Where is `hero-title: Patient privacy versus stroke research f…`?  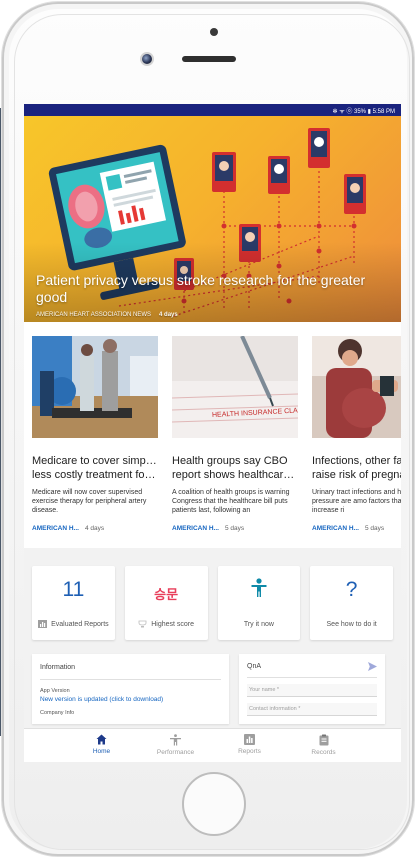
hero-title: Patient privacy versus stroke research f… is located at coordinates (208, 289).